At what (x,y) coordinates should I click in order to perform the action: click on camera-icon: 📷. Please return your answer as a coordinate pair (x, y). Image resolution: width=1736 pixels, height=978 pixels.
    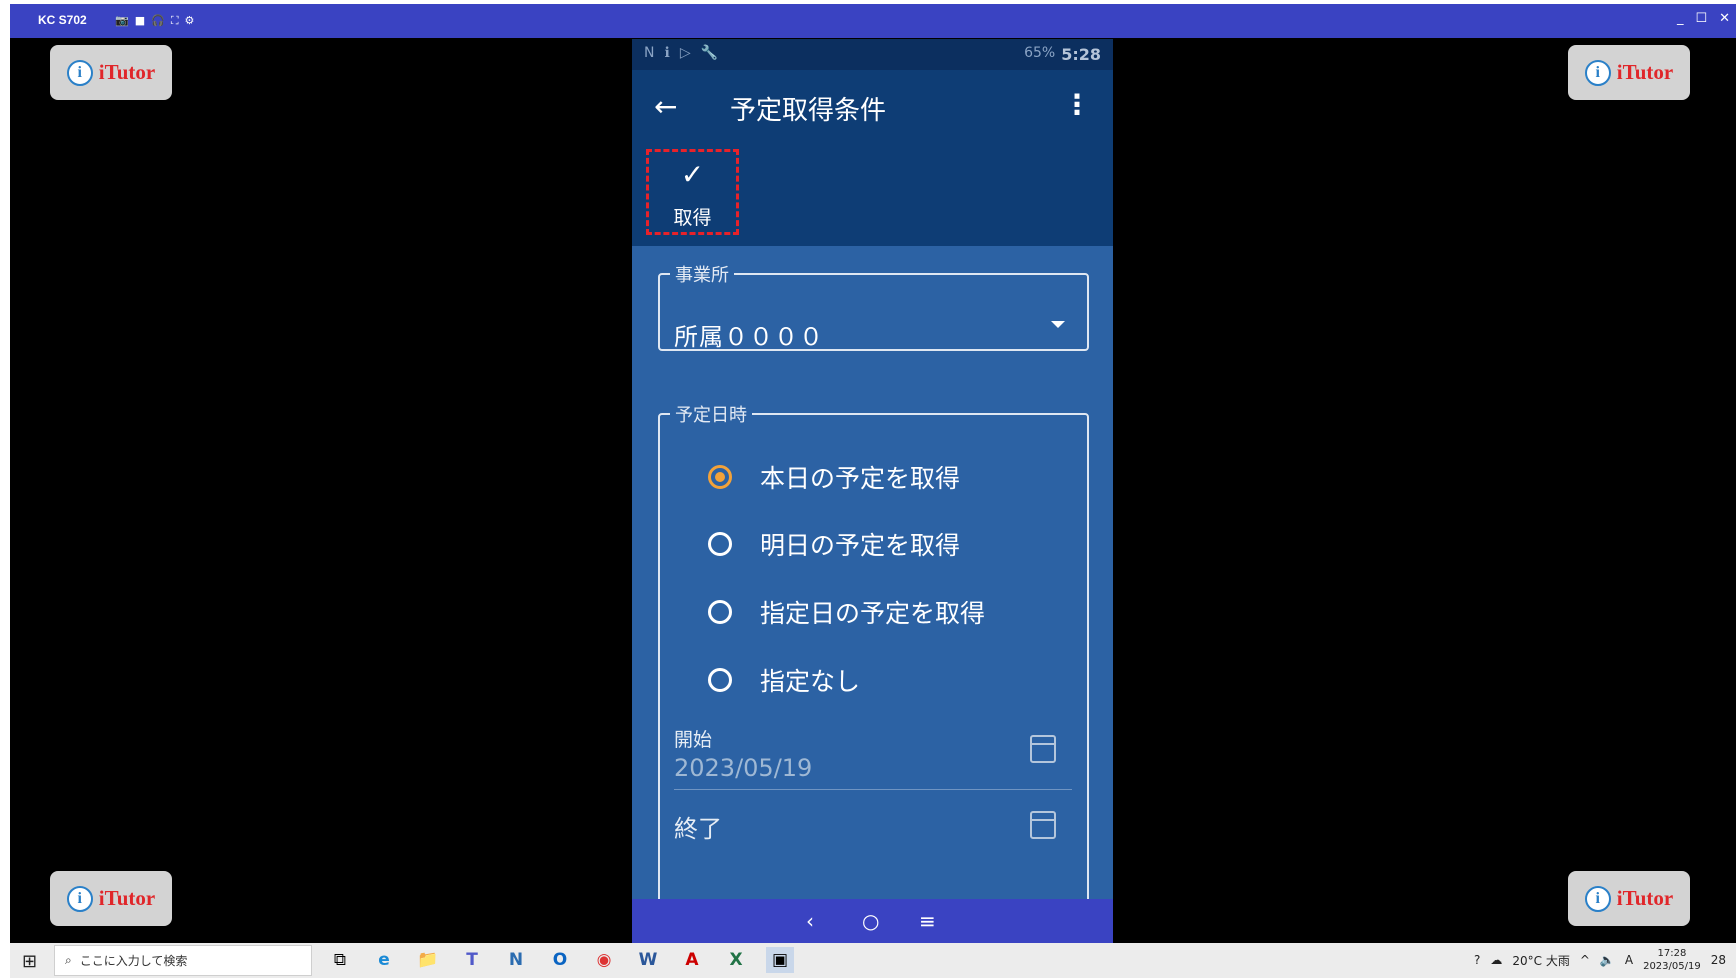
    Looking at the image, I should click on (122, 21).